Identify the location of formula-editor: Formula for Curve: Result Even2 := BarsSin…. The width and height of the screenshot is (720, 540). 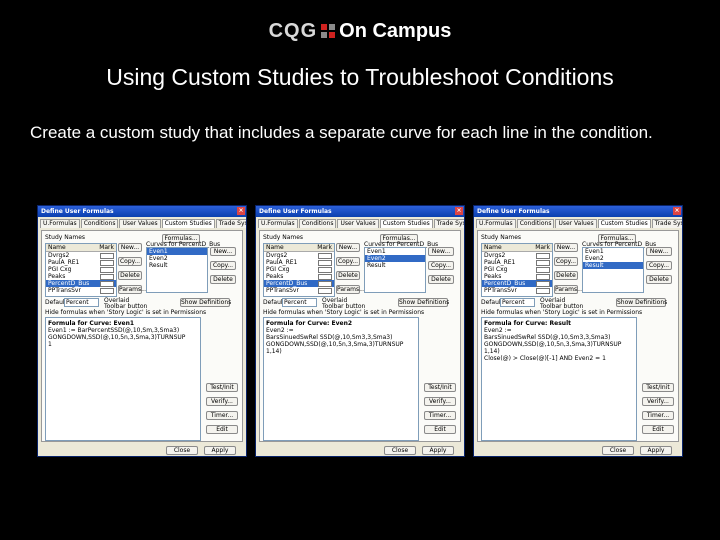
(559, 379).